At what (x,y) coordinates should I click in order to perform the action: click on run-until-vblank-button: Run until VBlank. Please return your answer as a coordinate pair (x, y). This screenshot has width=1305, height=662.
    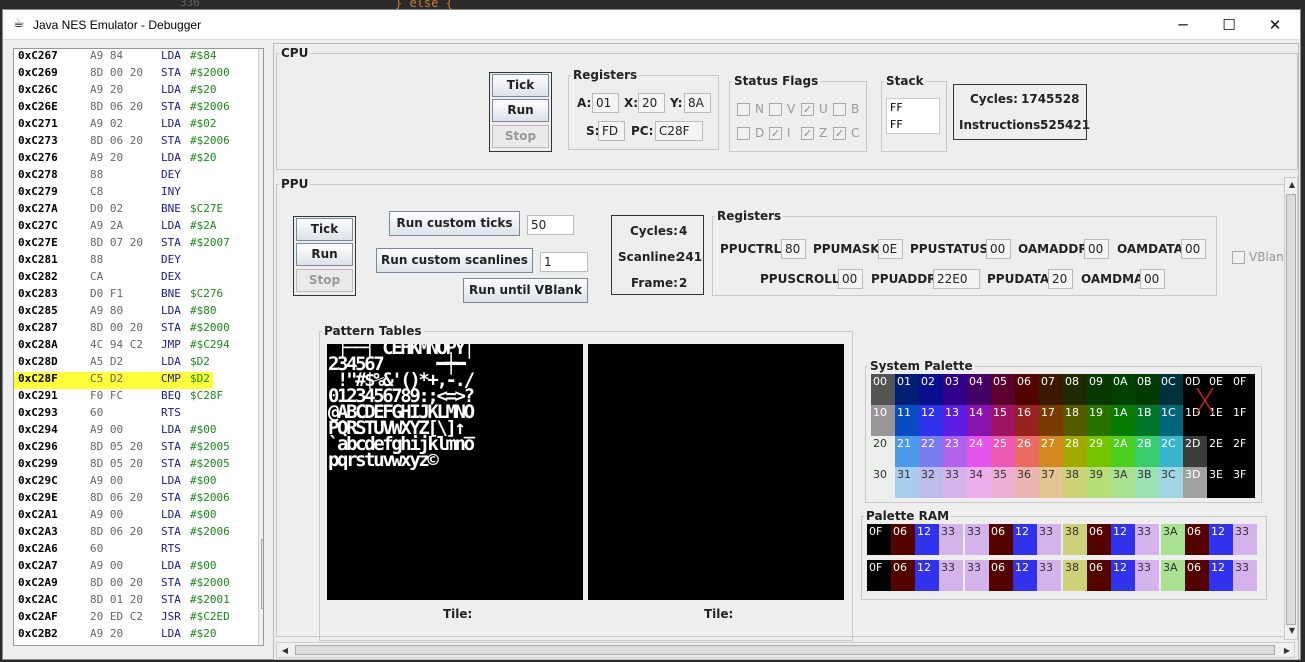
    Looking at the image, I should click on (525, 290).